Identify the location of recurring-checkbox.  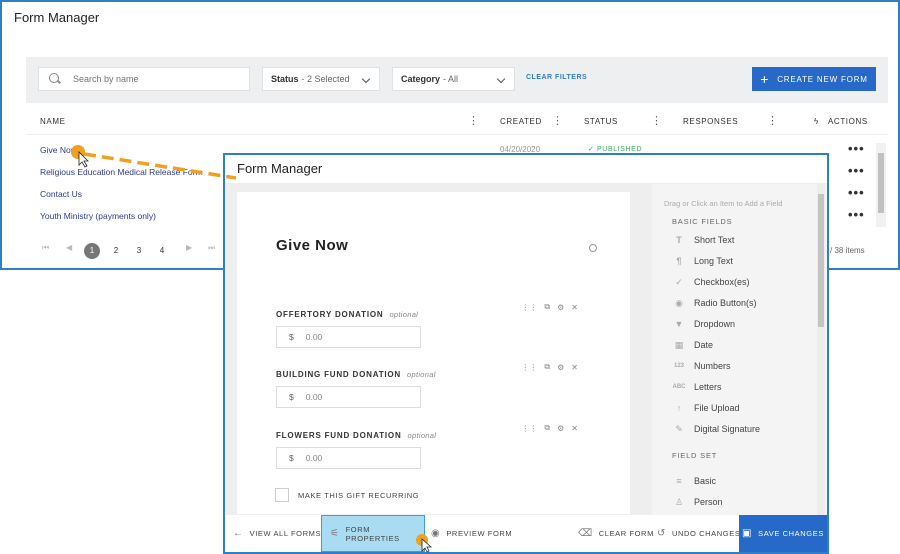
(282, 495).